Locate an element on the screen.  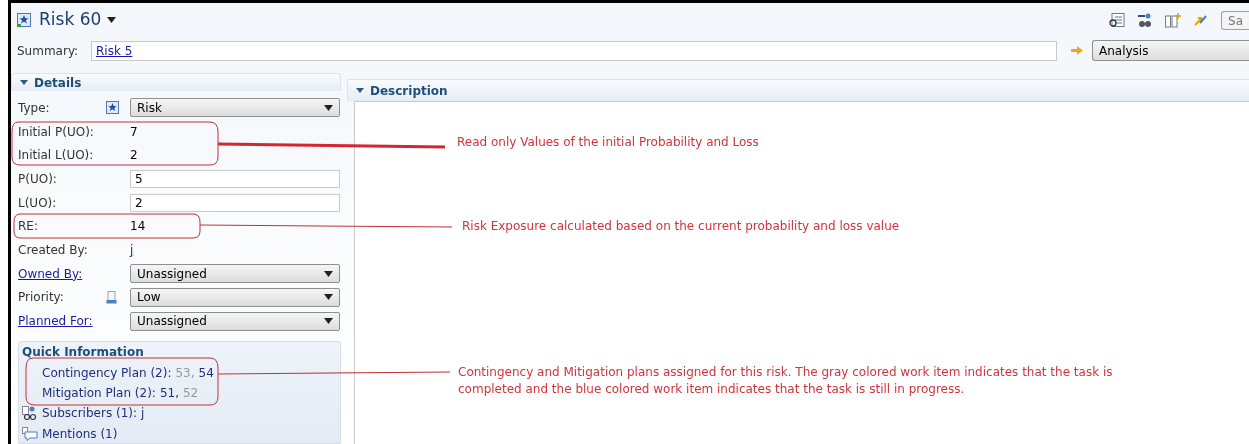
editor-title: Risk 60 is located at coordinates (70, 20).